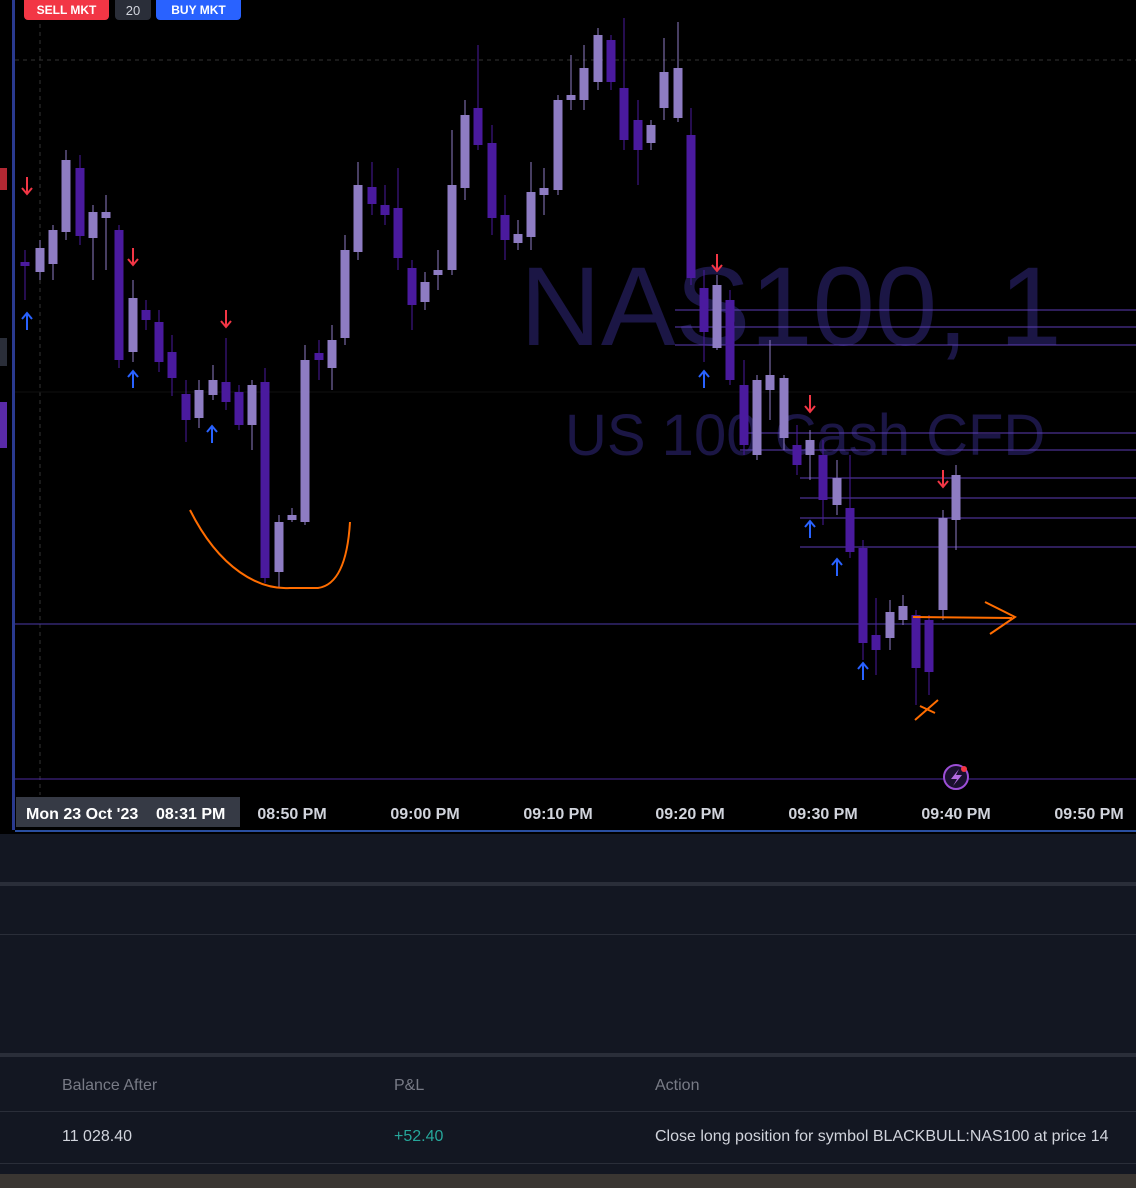 This screenshot has width=1136, height=1188. Describe the element at coordinates (291, 814) in the screenshot. I see `time-tick-label: 08:50 PM` at that location.